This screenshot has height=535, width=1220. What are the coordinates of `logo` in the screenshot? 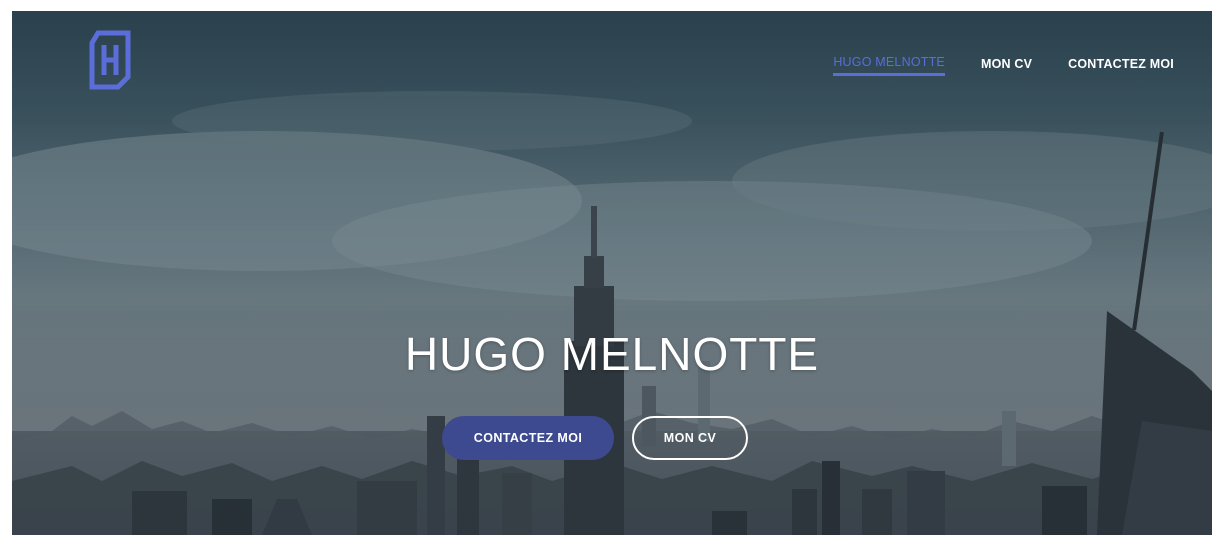 It's located at (110, 60).